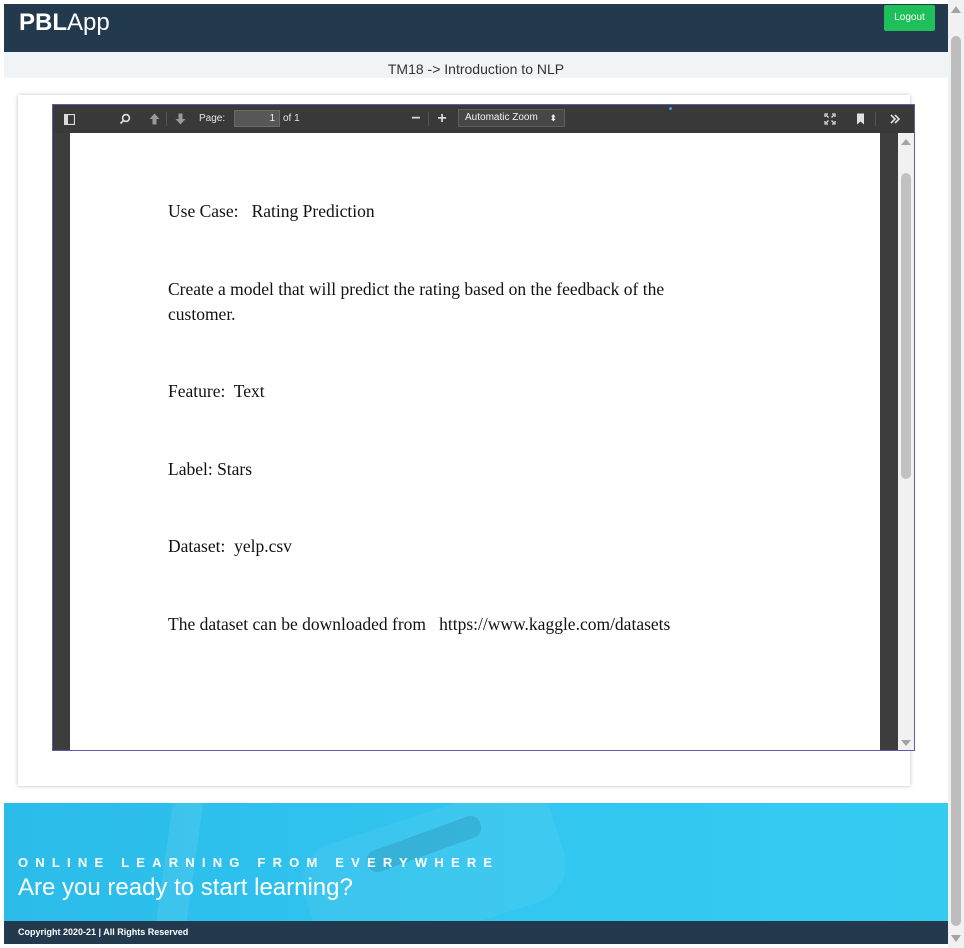 Image resolution: width=964 pixels, height=948 pixels. I want to click on copyright-text: Copyright 2020-21 | All Rights Reserved, so click(103, 932).